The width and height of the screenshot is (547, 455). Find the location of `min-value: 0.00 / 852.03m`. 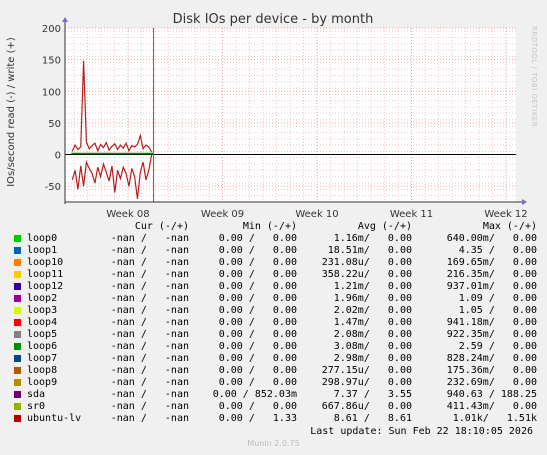

min-value: 0.00 / 852.03m is located at coordinates (254, 394).